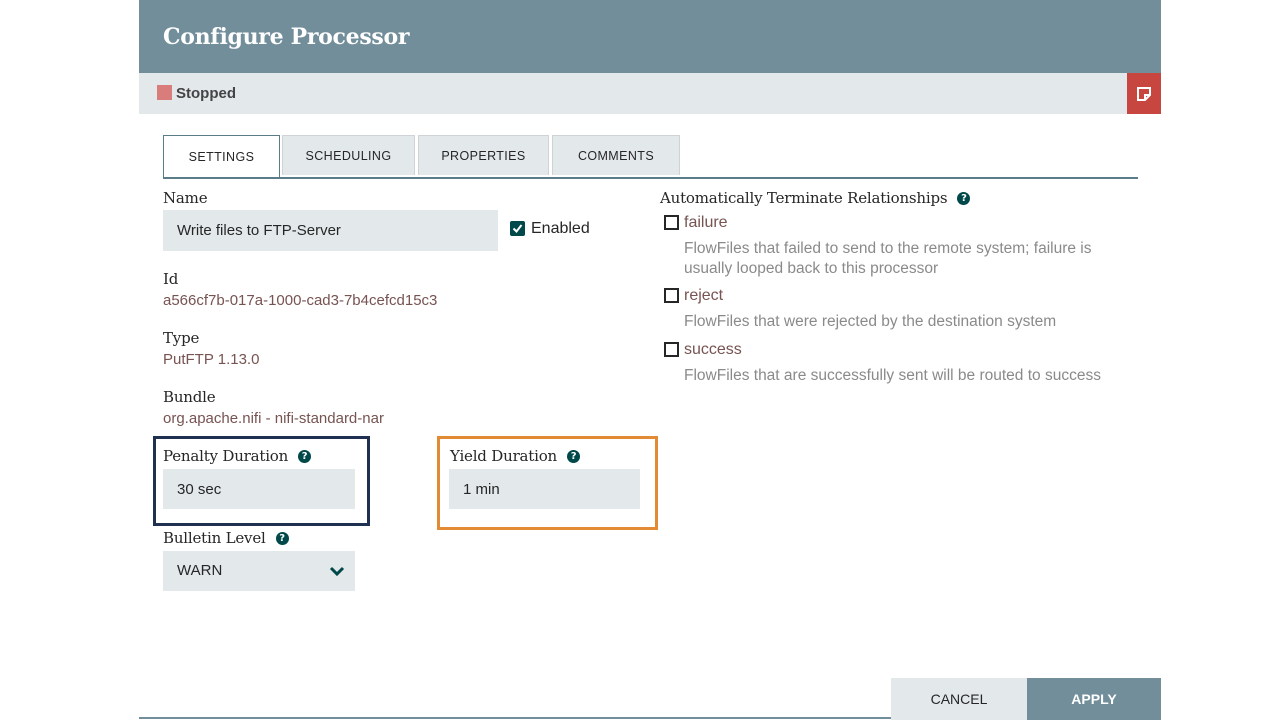  I want to click on stopped-icon, so click(164, 92).